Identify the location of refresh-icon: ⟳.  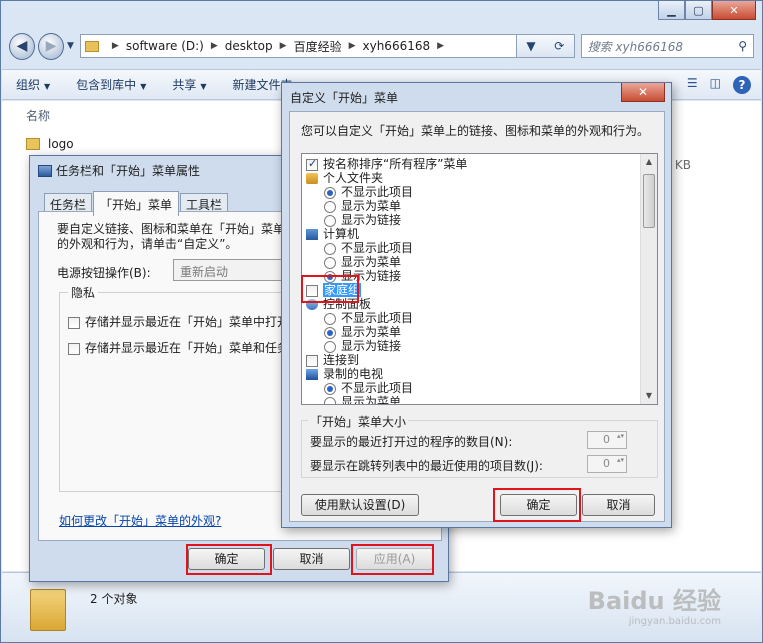
(559, 46).